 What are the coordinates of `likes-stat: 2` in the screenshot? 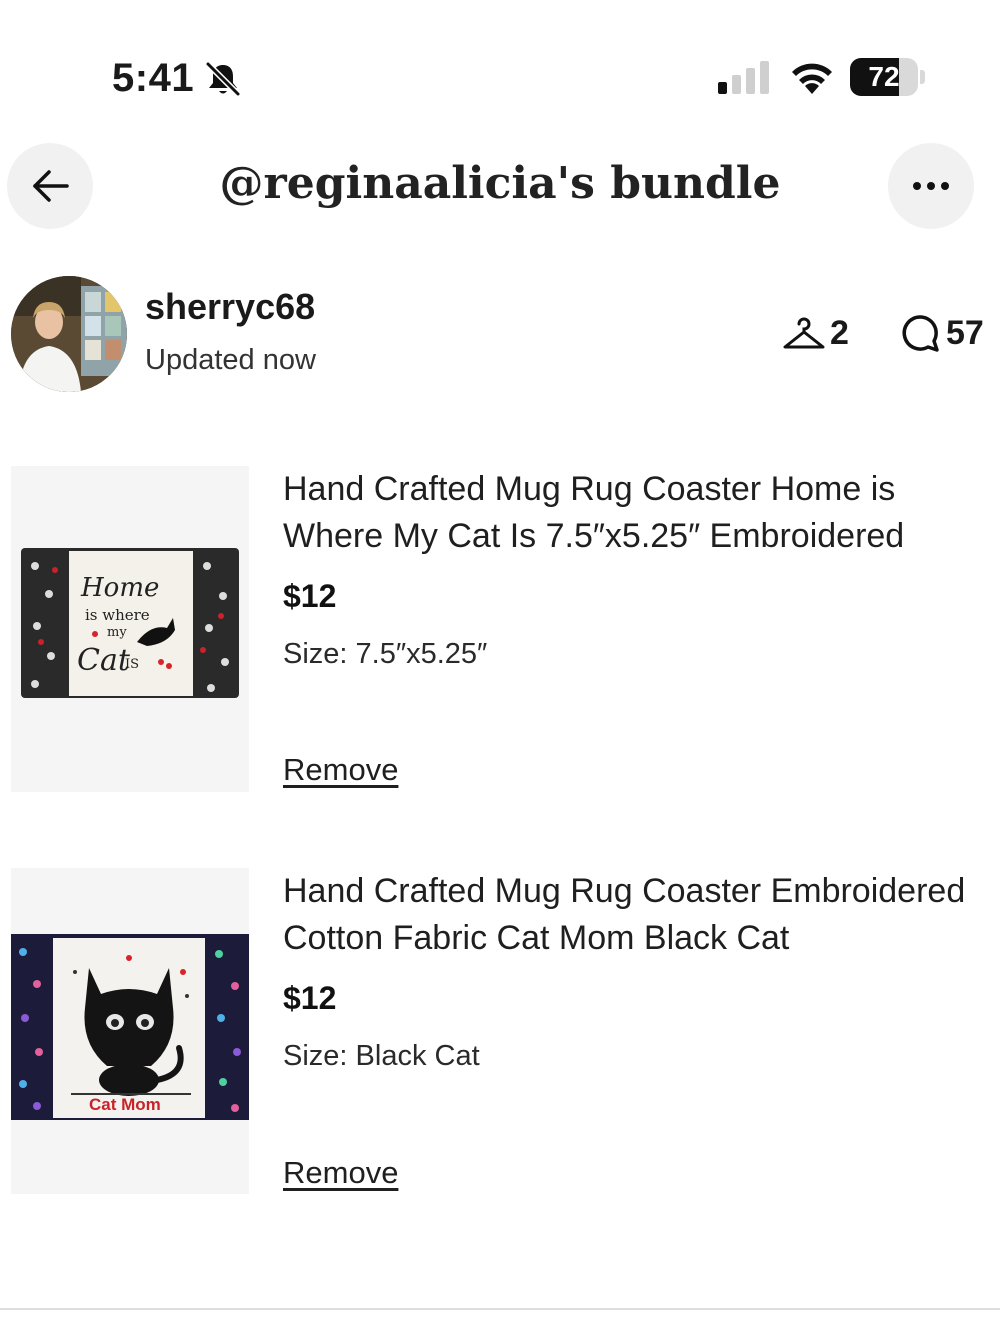 It's located at (815, 333).